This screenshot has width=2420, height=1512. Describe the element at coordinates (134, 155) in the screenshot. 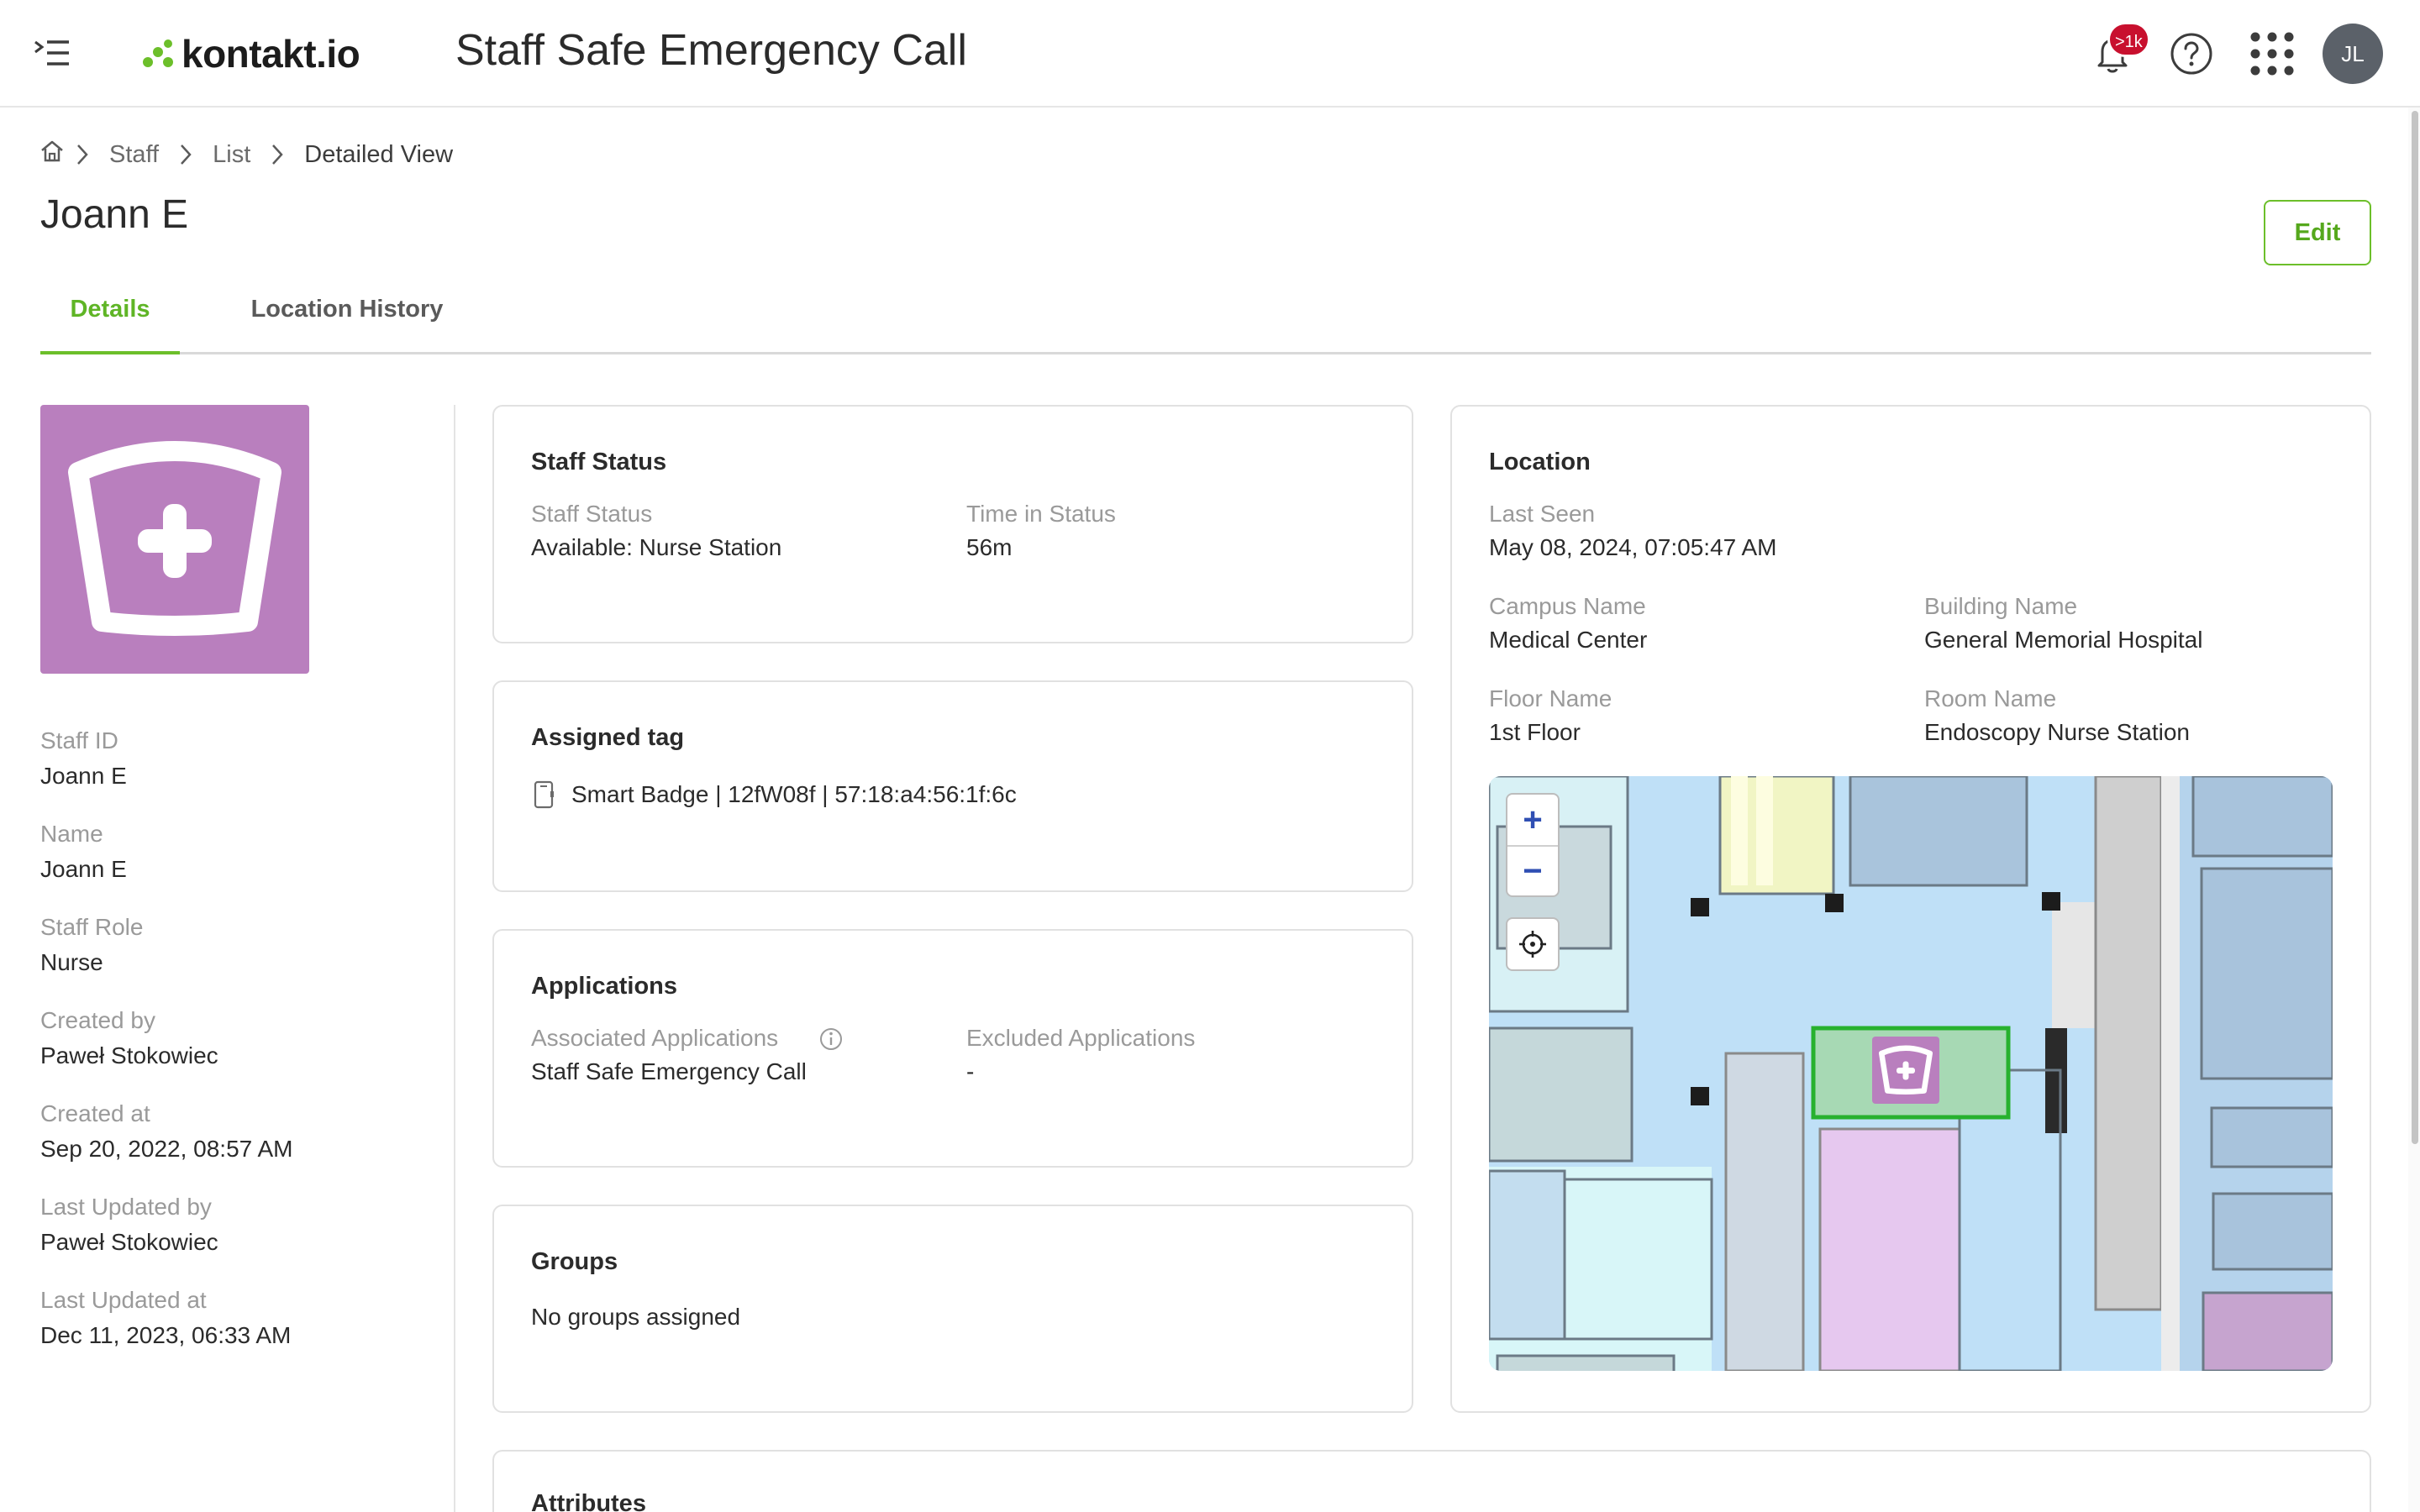

I see `breadcrumb-staff: Staff` at that location.